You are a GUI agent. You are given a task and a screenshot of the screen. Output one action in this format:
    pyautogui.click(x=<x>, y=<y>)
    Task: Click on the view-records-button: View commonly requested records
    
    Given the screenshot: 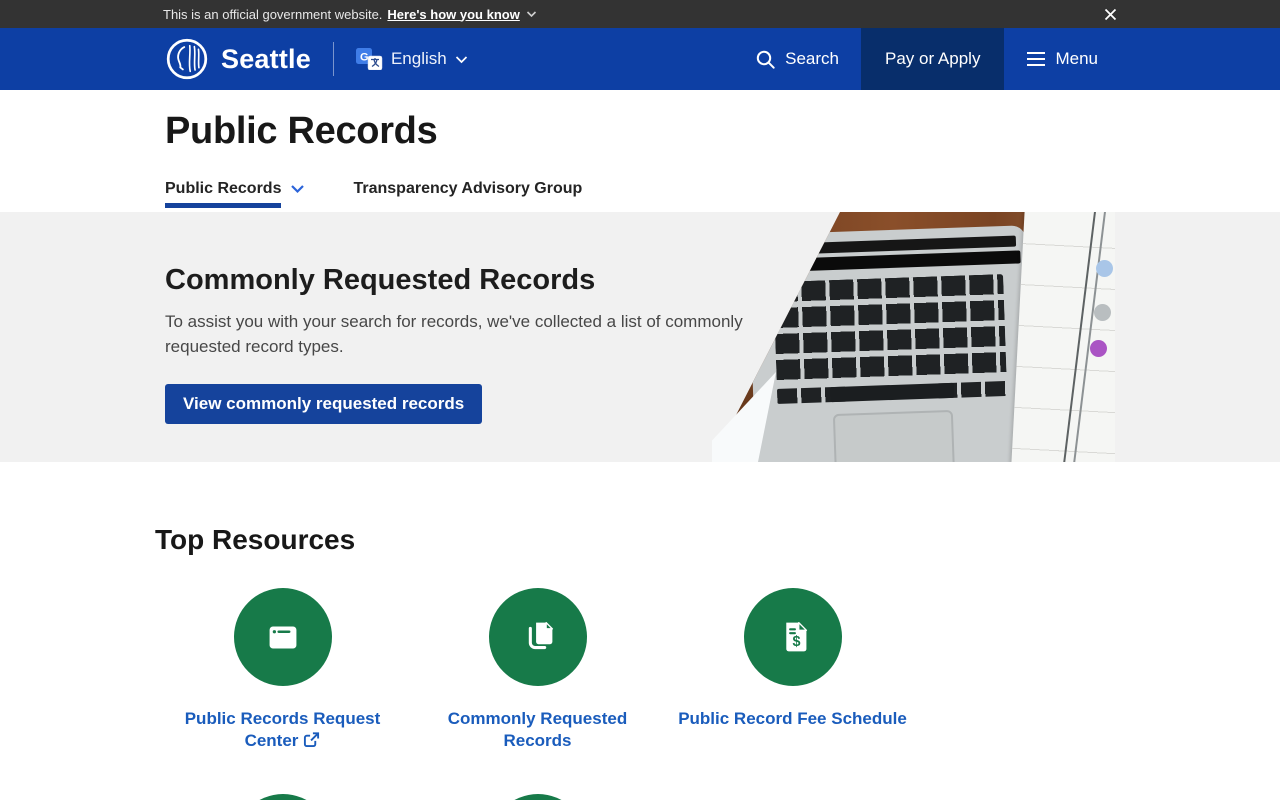 What is the action you would take?
    pyautogui.click(x=324, y=404)
    